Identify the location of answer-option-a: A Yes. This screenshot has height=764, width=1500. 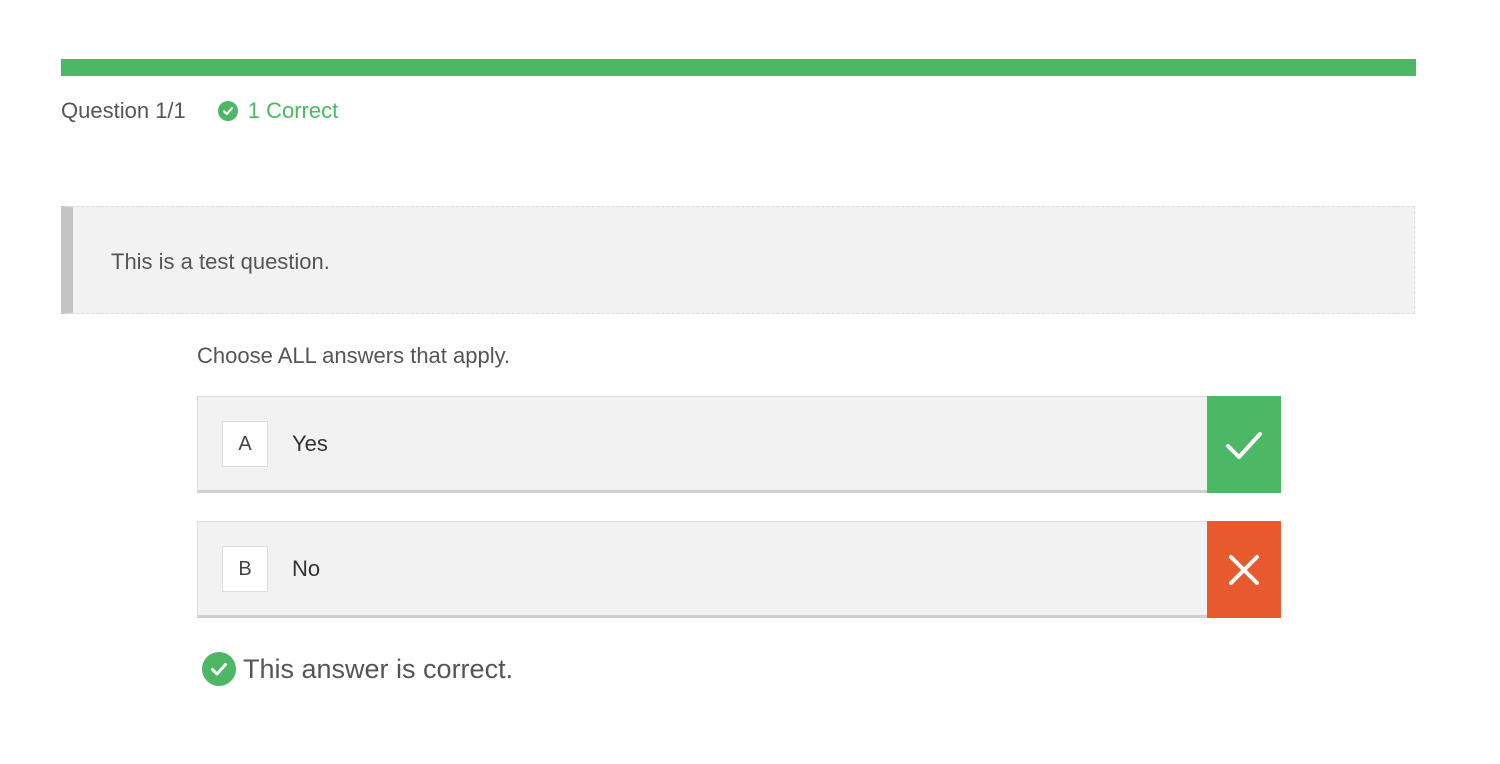
(739, 444).